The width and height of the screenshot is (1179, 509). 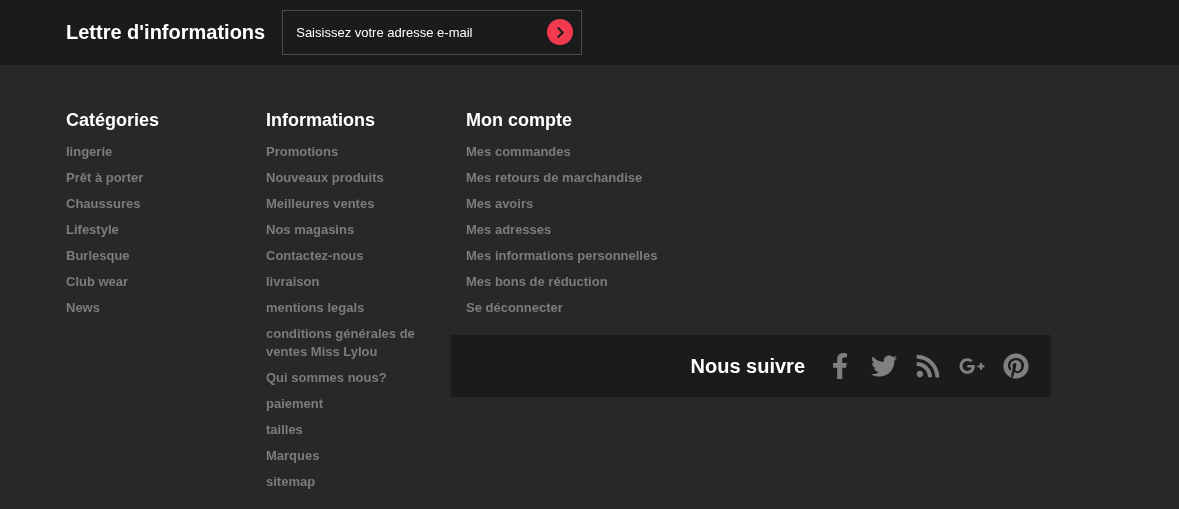 What do you see at coordinates (1016, 366) in the screenshot?
I see `pinterest-icon` at bounding box center [1016, 366].